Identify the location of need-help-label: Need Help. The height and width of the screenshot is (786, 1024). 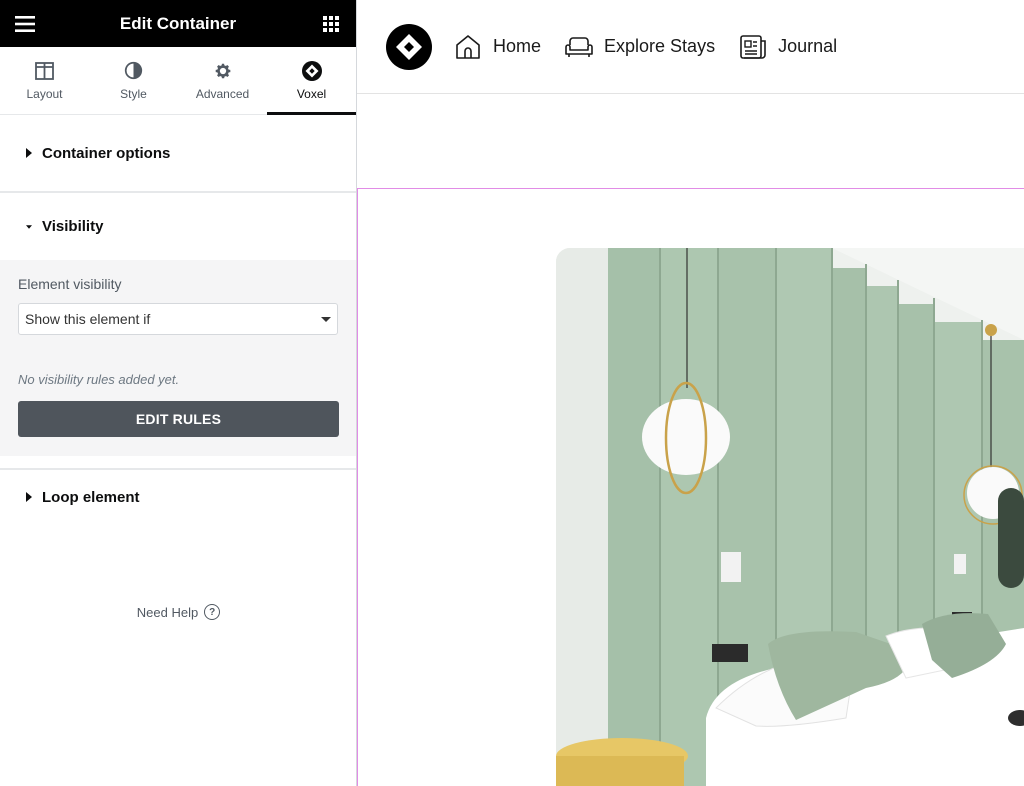
(167, 612).